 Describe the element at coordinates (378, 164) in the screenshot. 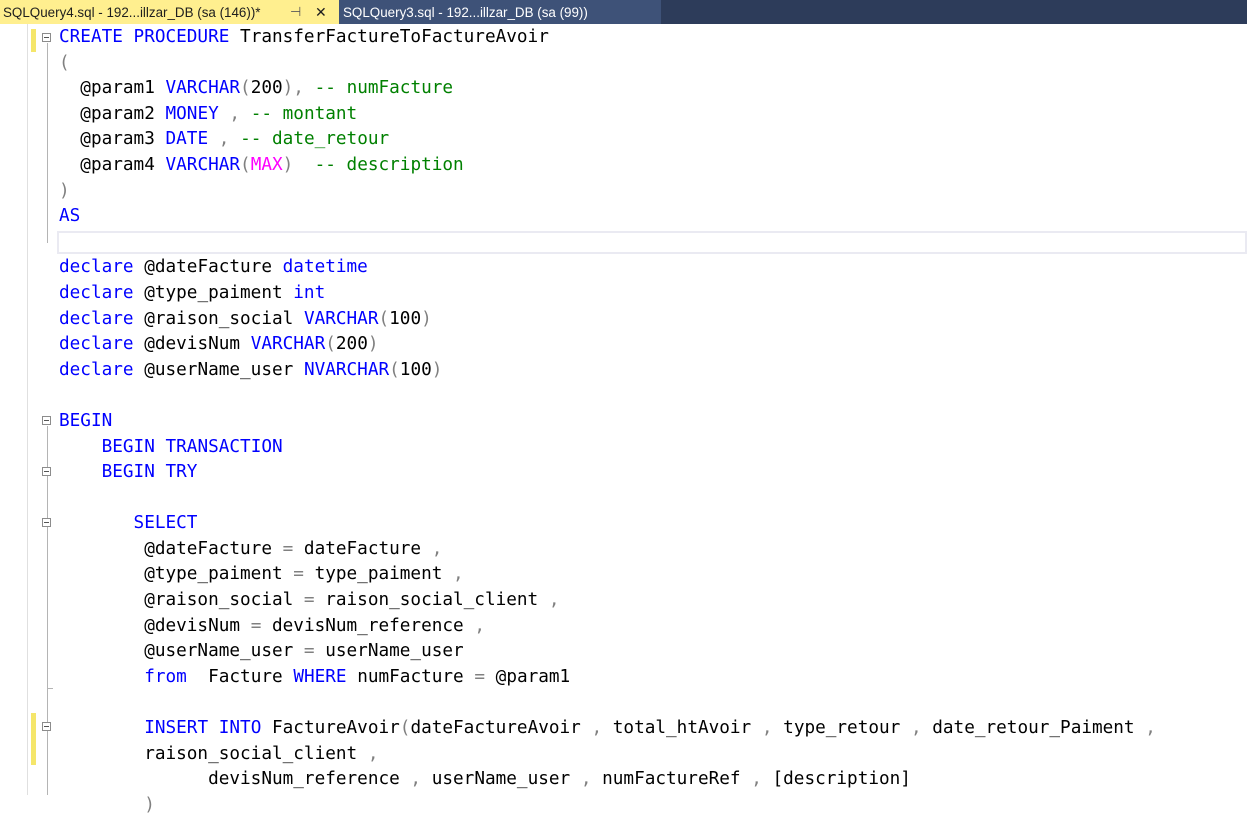

I see `code-token: -- description` at that location.